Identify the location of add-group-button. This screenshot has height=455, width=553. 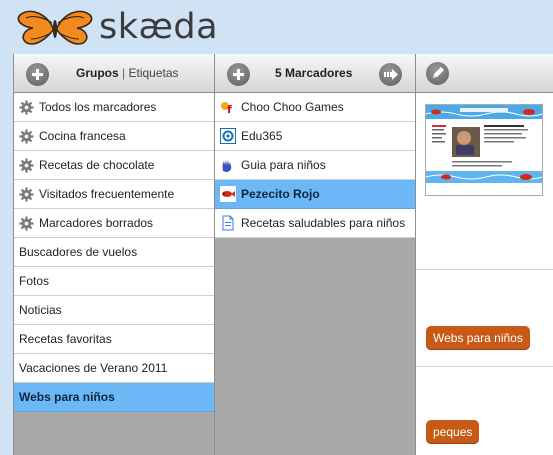
(37, 74).